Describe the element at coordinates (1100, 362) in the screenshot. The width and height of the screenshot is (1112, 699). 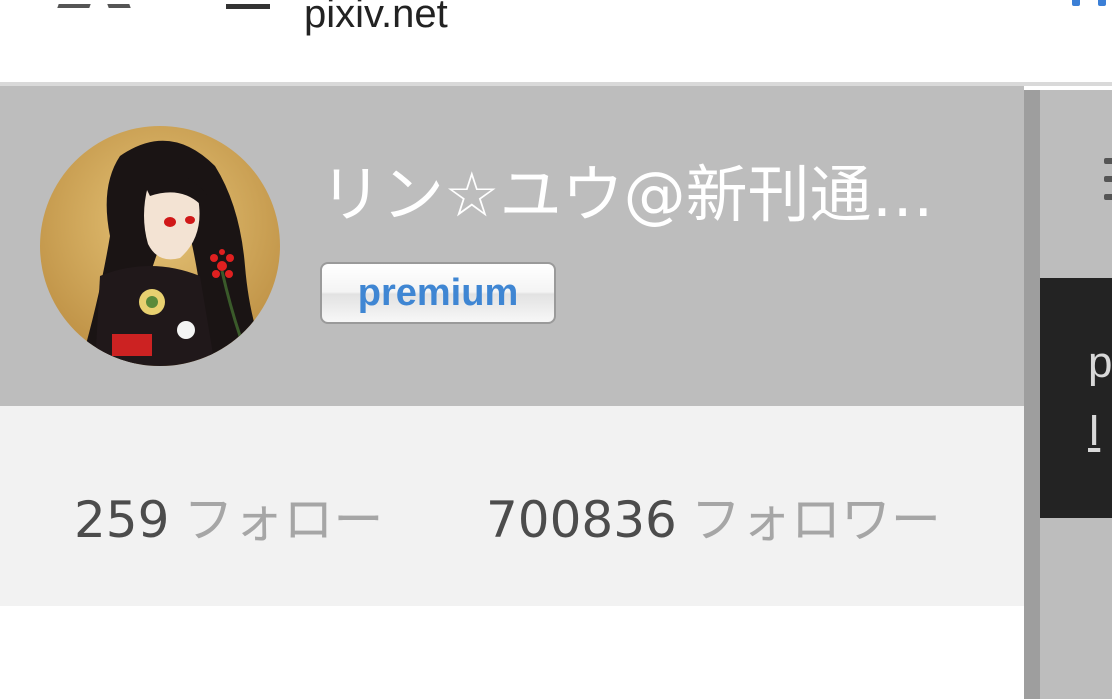
I see `popup-text: p` at that location.